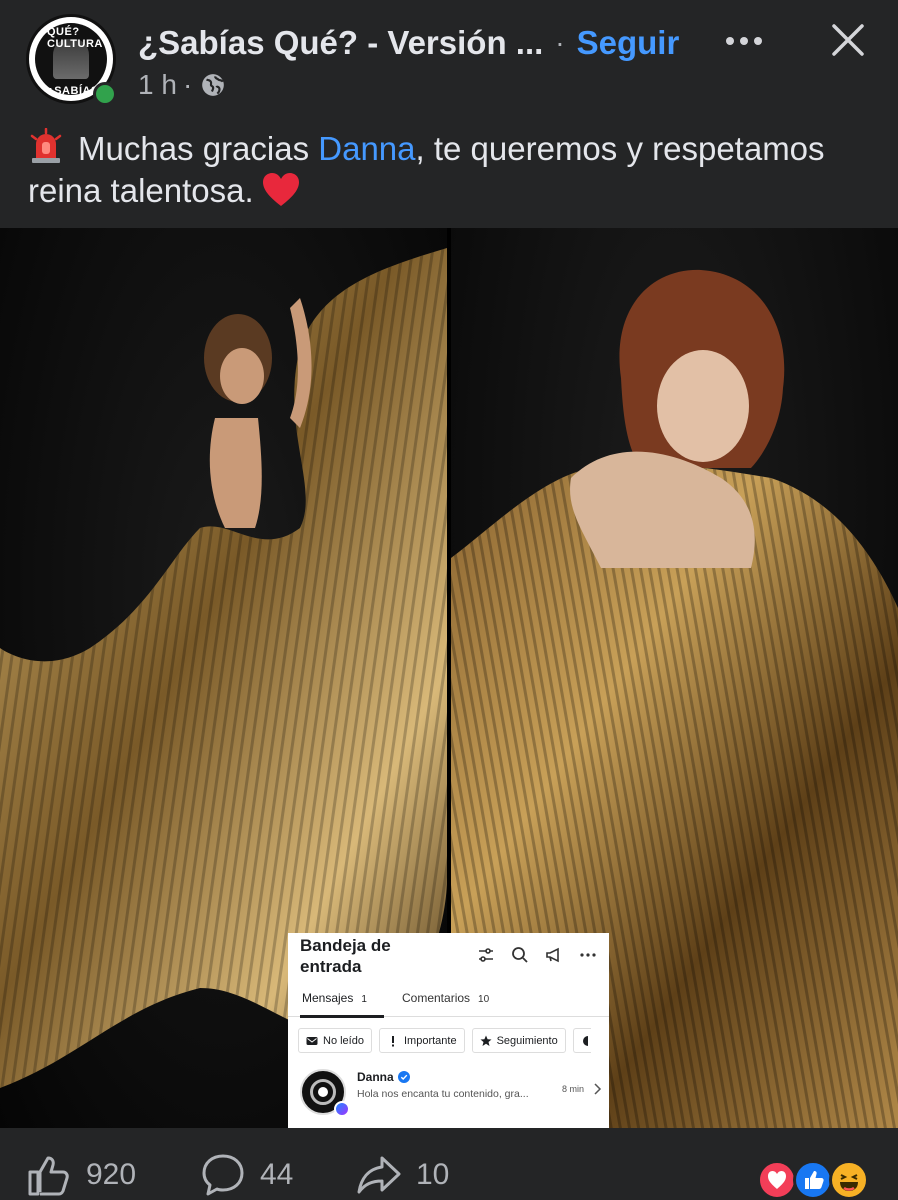  I want to click on tab-mensajes-count: 1, so click(364, 999).